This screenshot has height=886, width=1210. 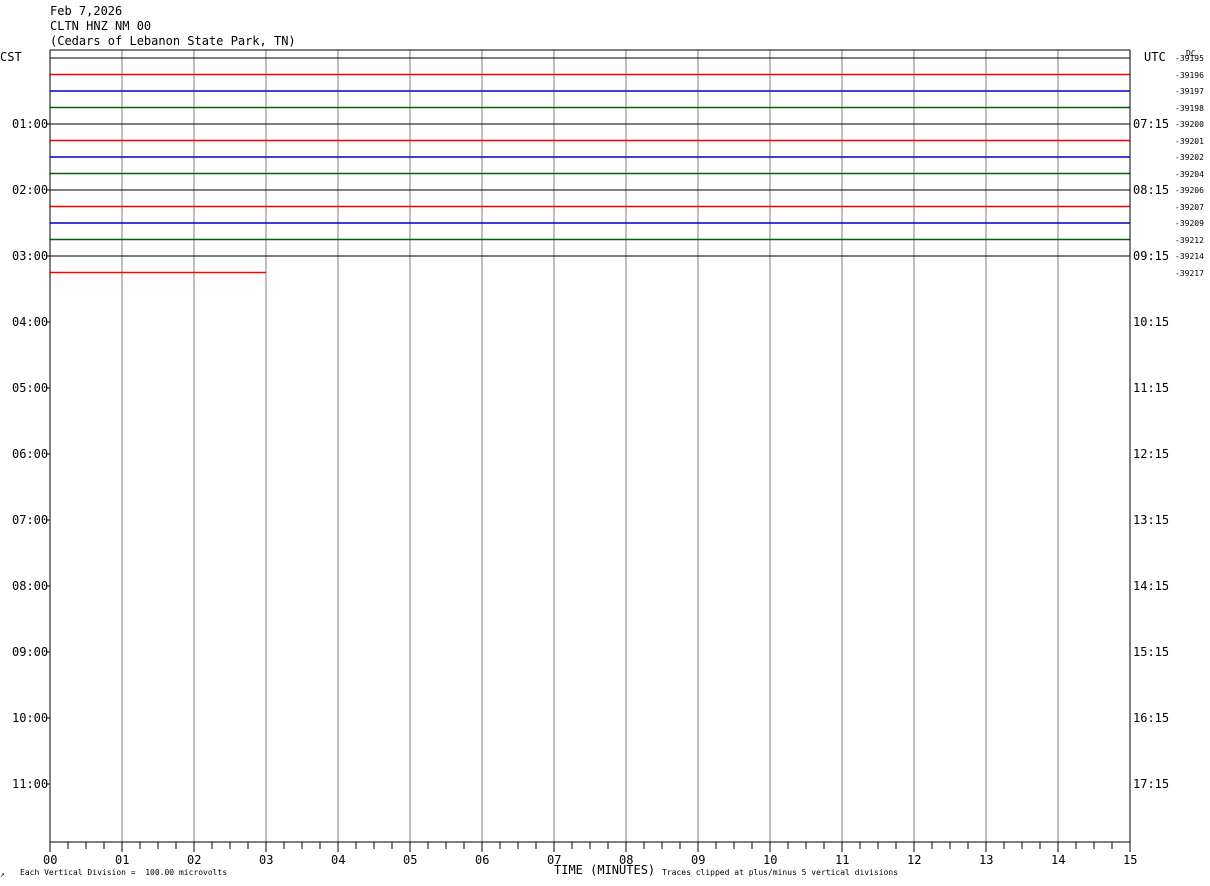 I want to click on left-hour-label: 09:00, so click(x=30, y=652).